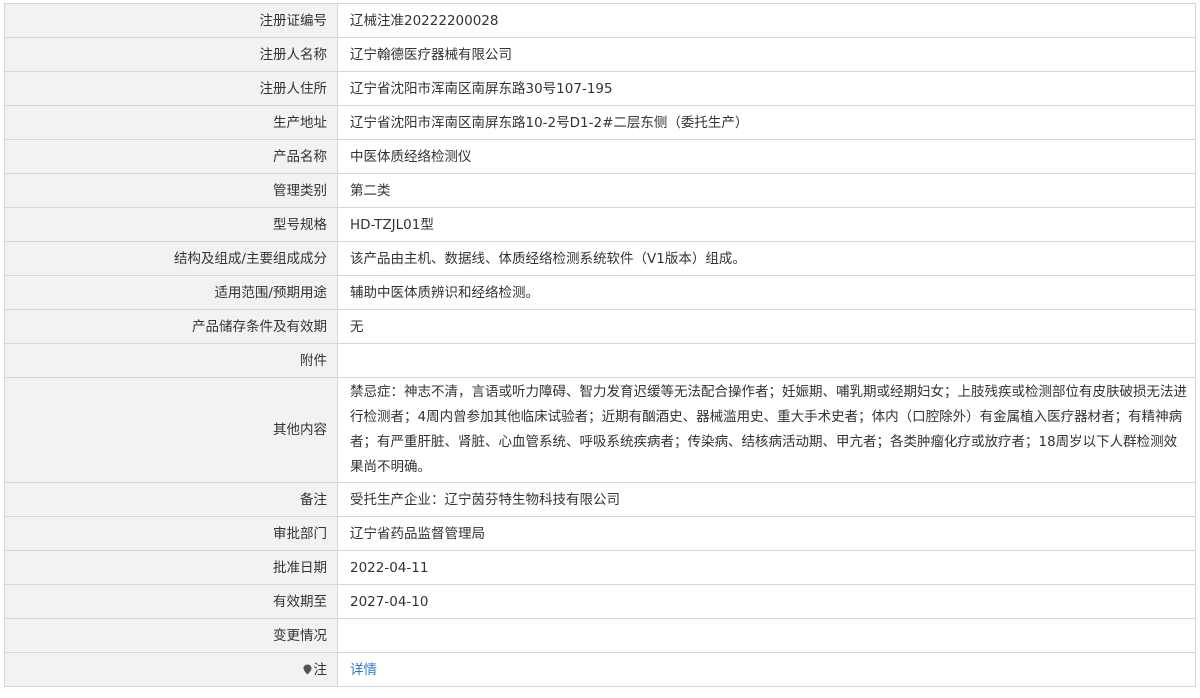 This screenshot has height=698, width=1200. I want to click on row-registrant-name: 注册人名称 辽宁翰德医疗器械有限公司, so click(600, 54).